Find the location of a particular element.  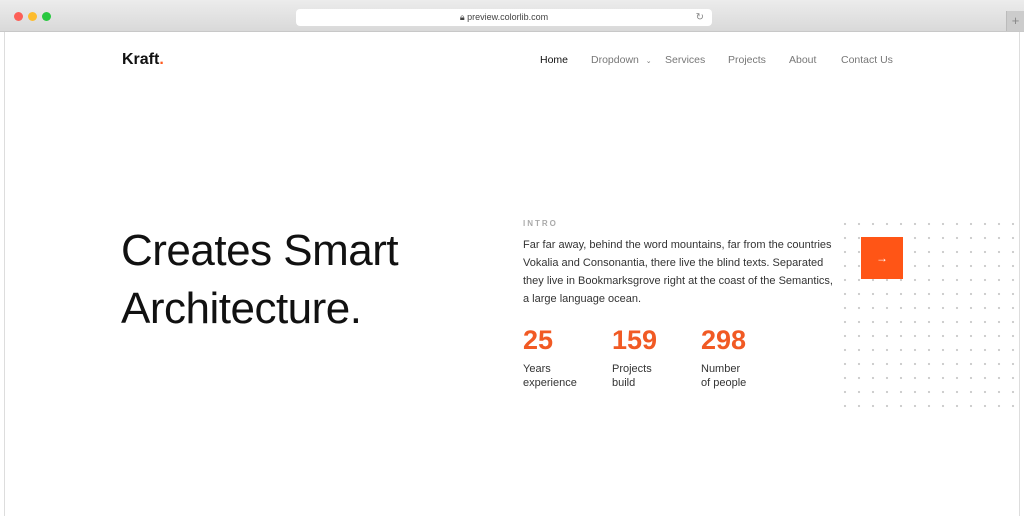

address-bar: 🔒︎ preview.colorlib.com ↻ is located at coordinates (504, 17).